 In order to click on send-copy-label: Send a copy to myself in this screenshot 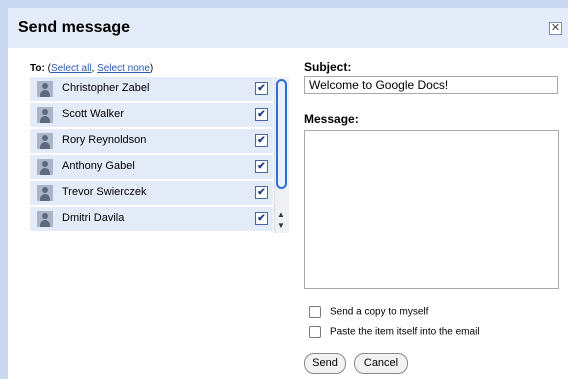, I will do `click(379, 312)`.